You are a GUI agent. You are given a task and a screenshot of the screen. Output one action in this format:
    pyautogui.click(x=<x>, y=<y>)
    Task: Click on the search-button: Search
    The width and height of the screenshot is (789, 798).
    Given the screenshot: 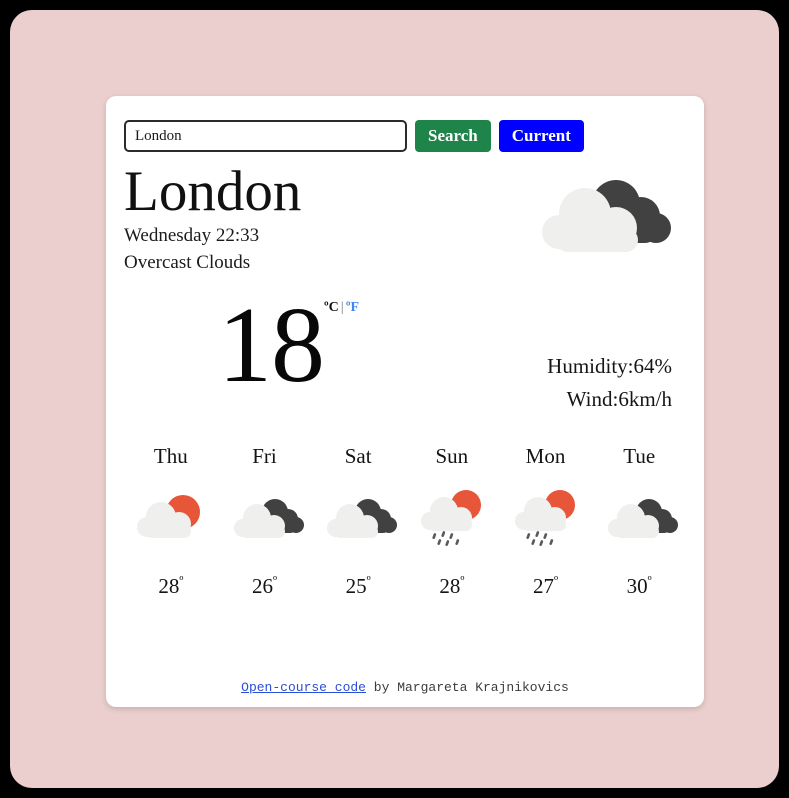 What is the action you would take?
    pyautogui.click(x=453, y=136)
    